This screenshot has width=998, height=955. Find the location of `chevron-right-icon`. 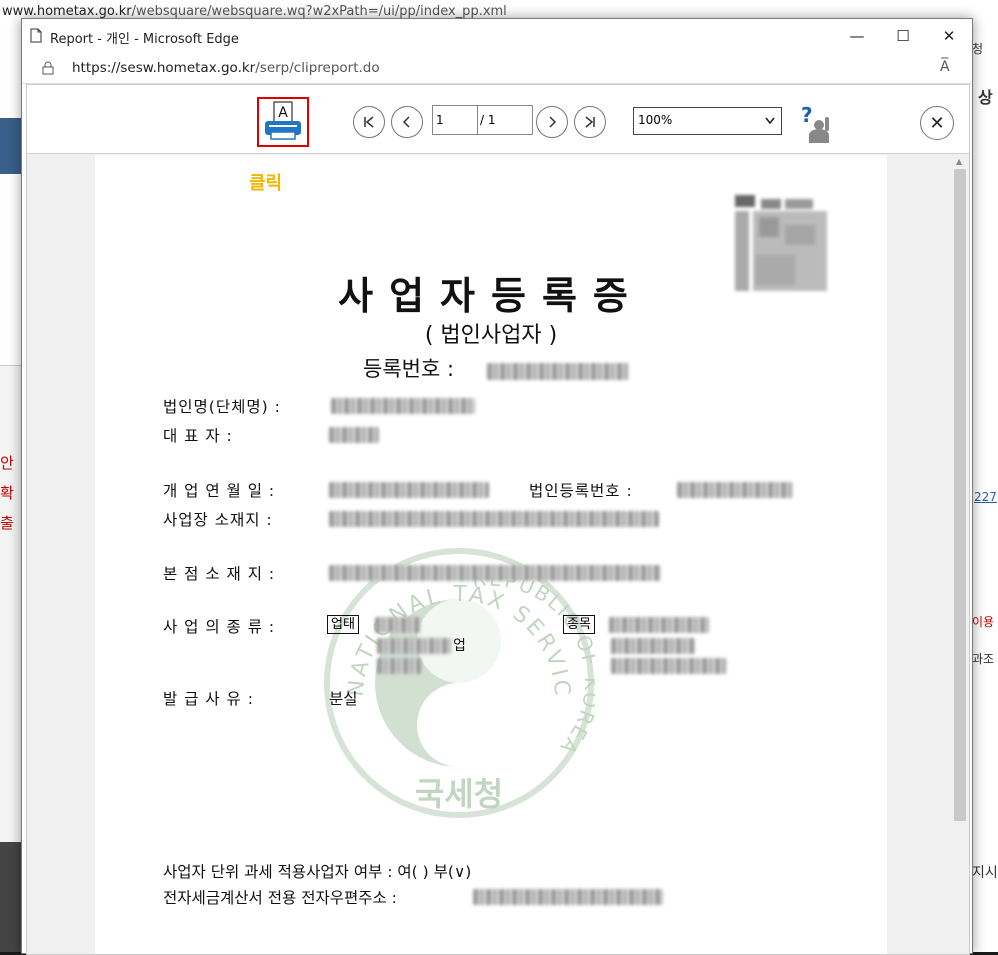

chevron-right-icon is located at coordinates (553, 122).